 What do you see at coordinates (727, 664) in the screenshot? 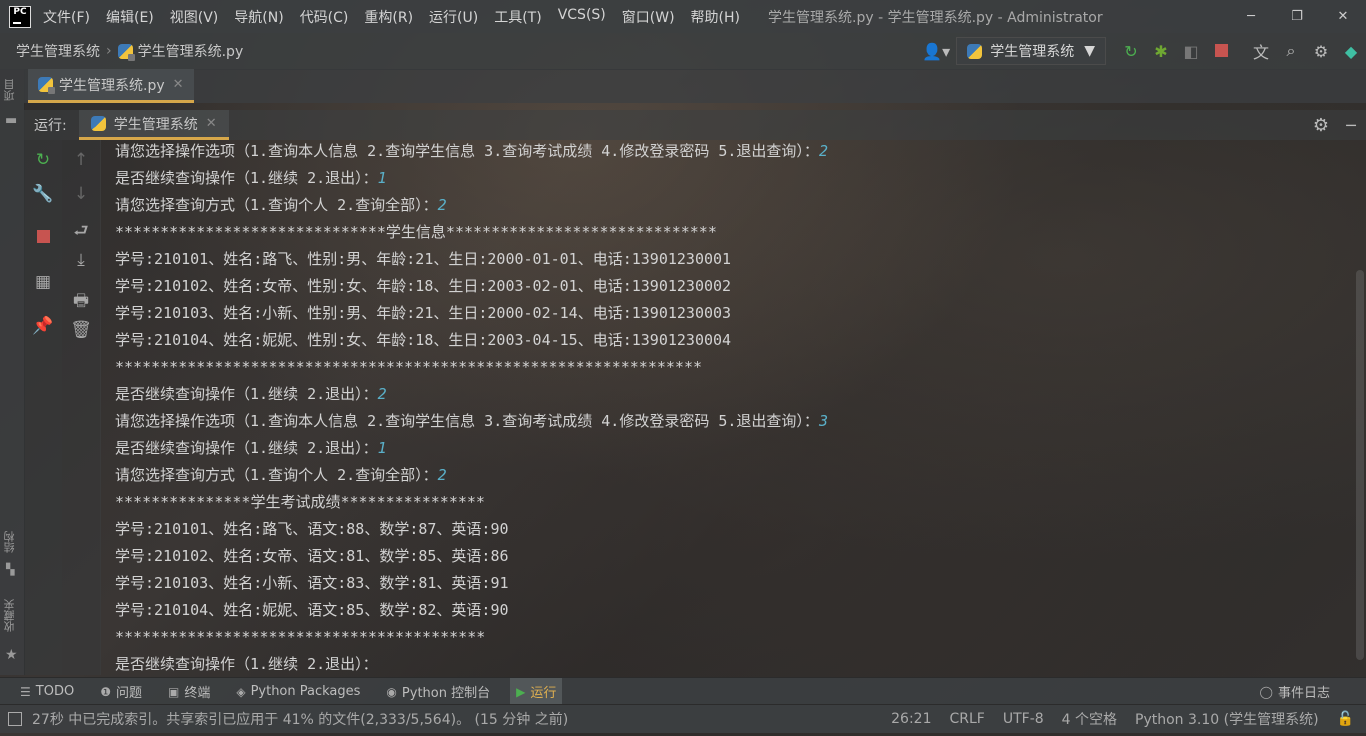
I see `console-line: 是否继续查询操作（1.继续 2.退出）：` at bounding box center [727, 664].